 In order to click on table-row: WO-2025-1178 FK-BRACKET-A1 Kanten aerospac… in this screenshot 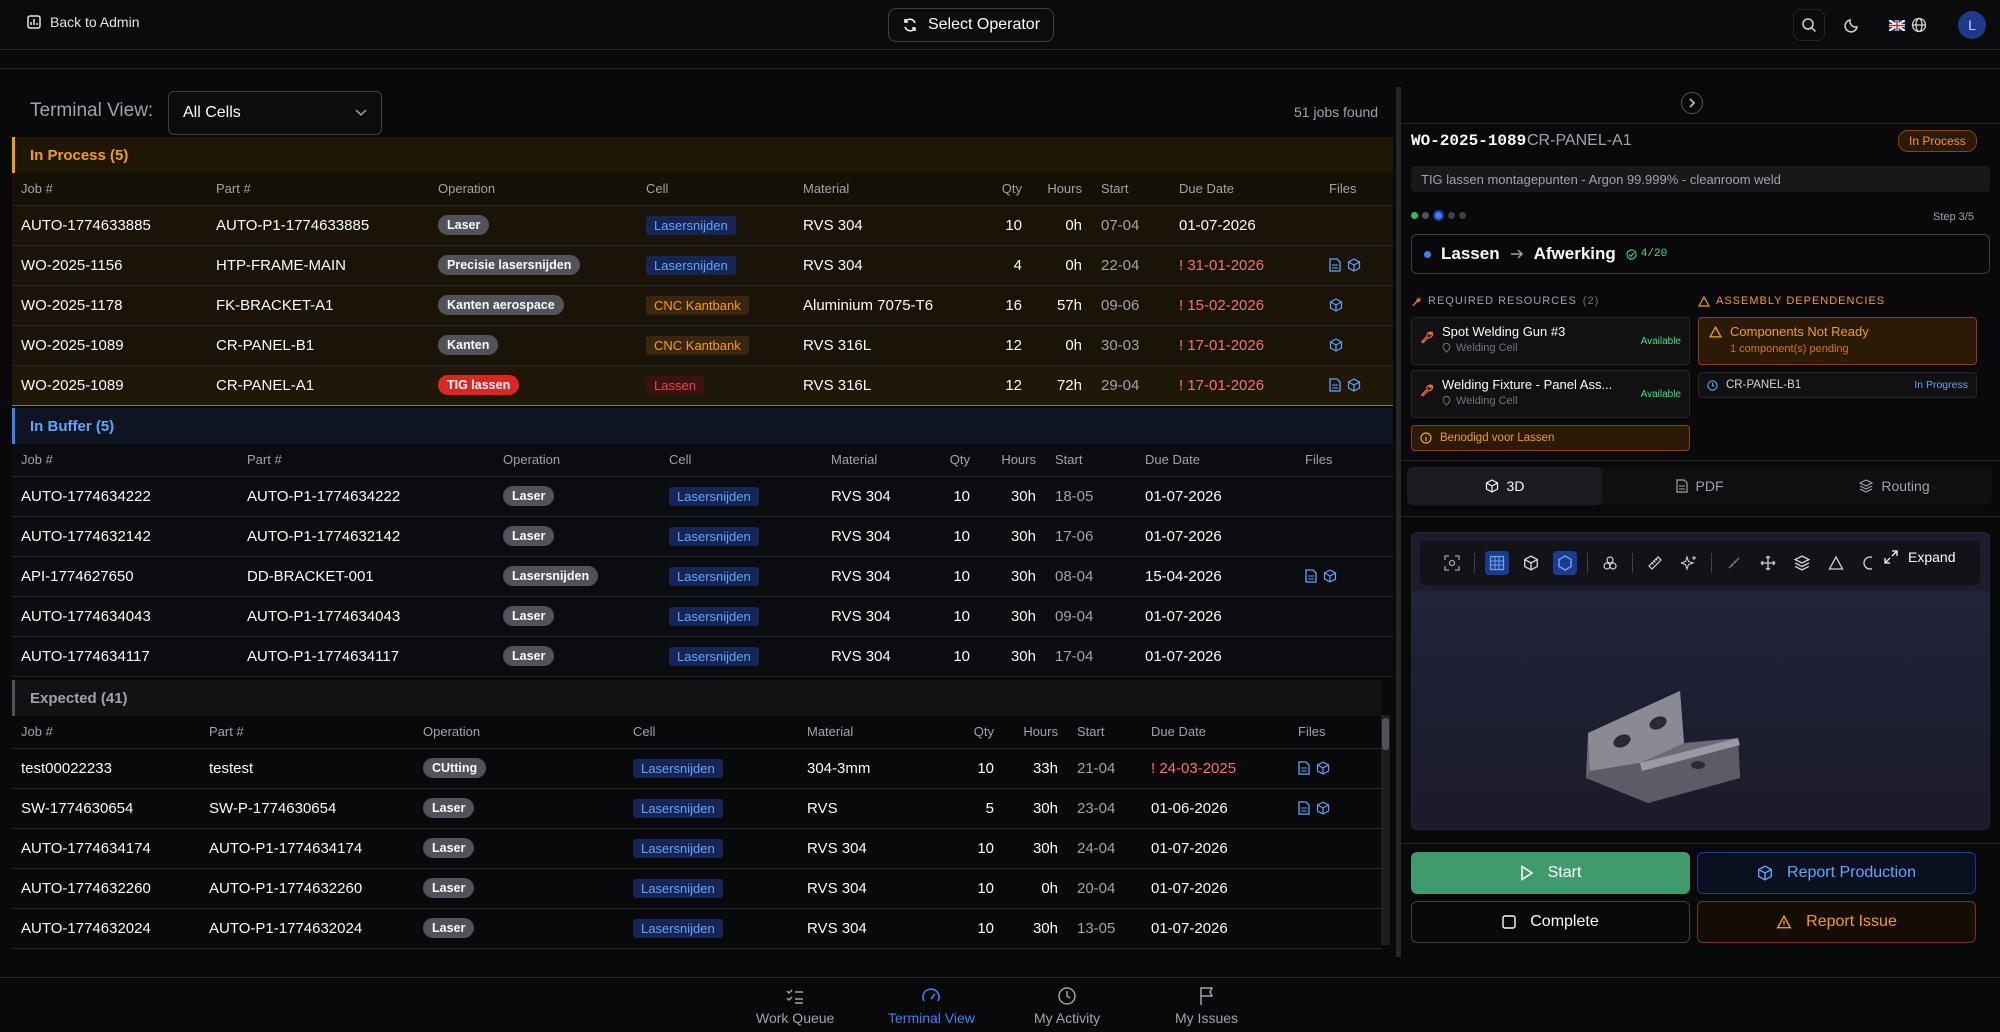, I will do `click(702, 305)`.